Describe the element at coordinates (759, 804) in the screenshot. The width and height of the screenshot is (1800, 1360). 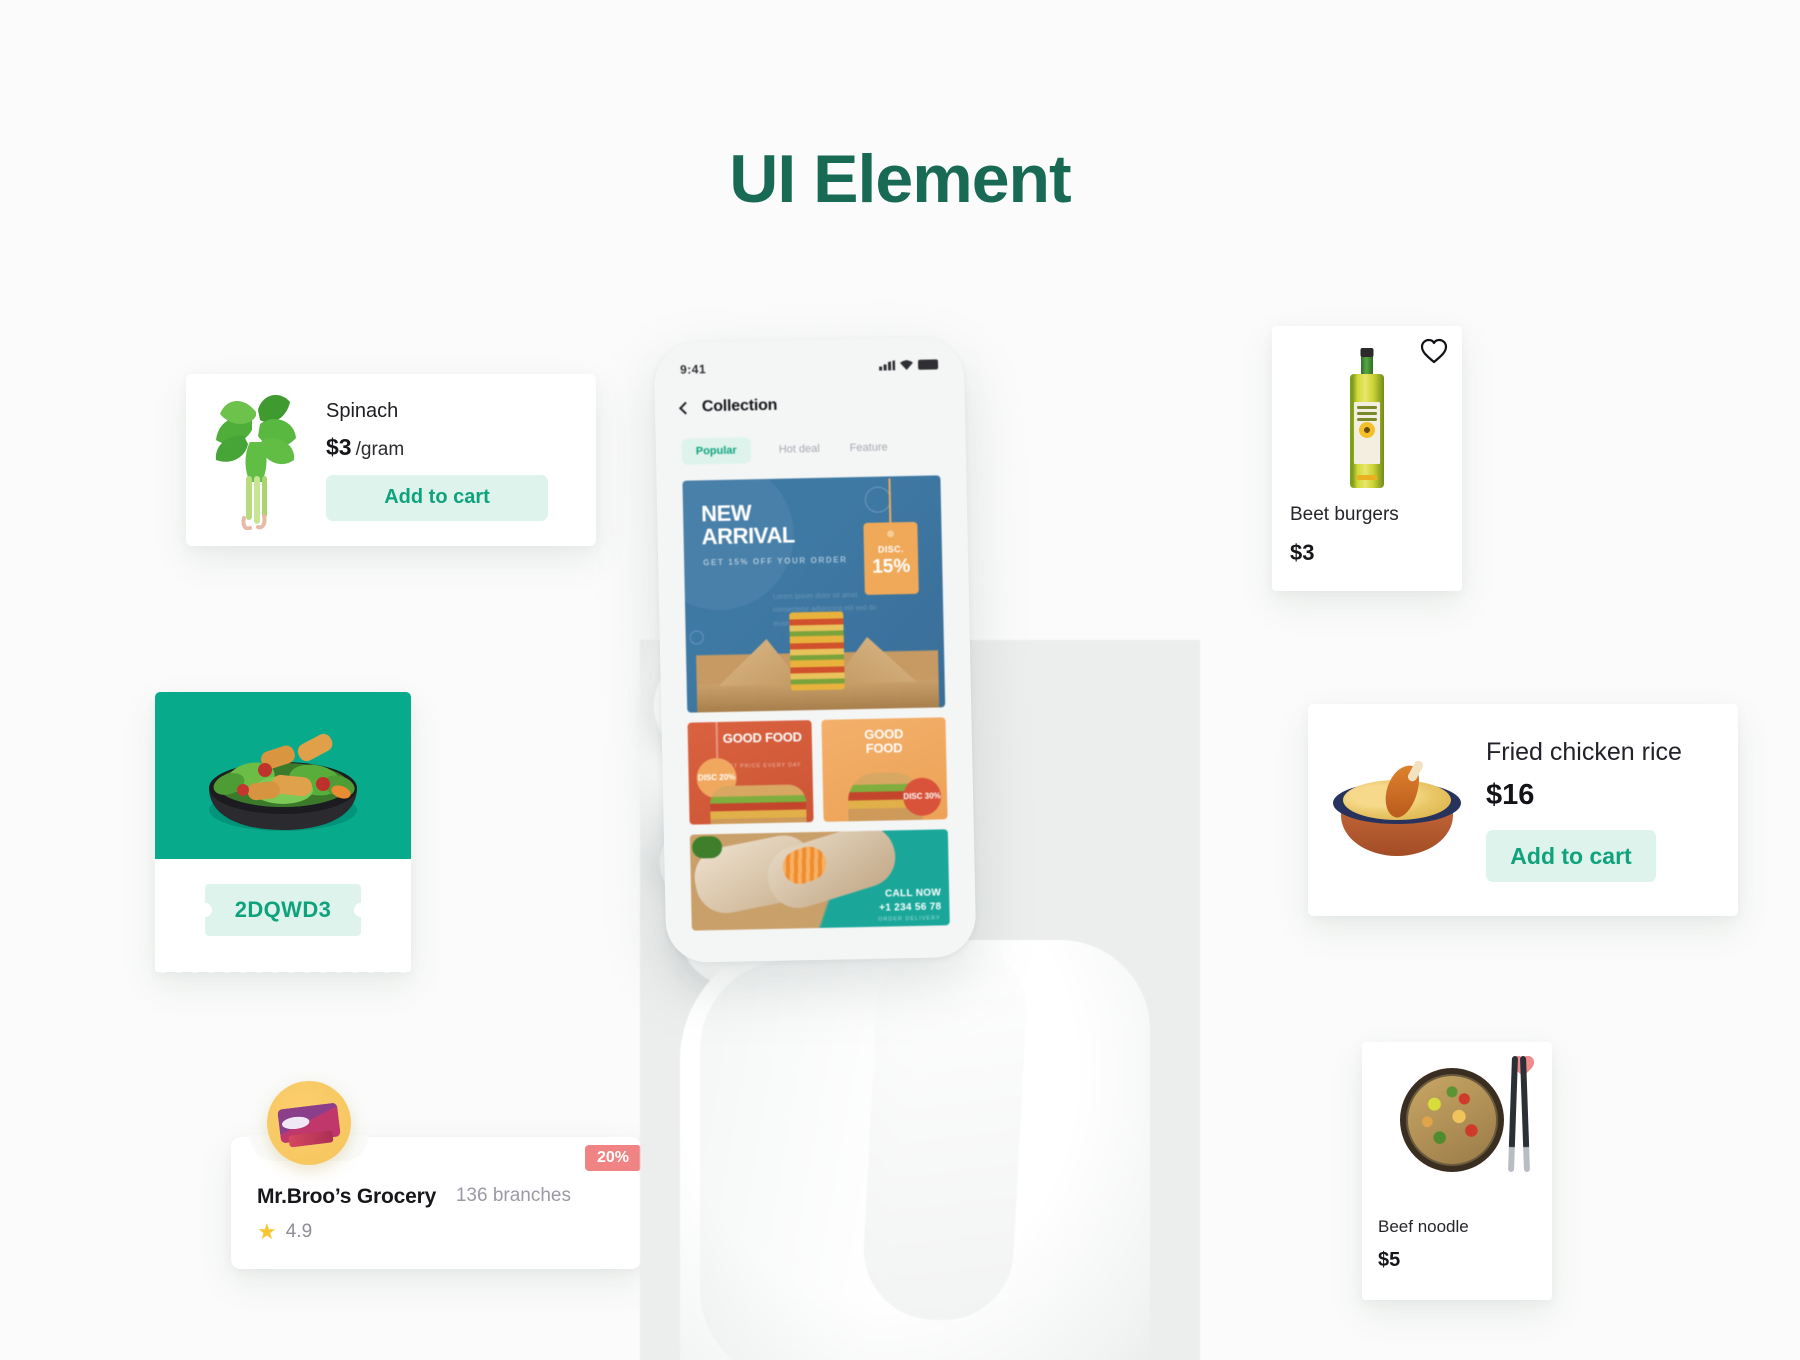
I see `sandwich-image` at that location.